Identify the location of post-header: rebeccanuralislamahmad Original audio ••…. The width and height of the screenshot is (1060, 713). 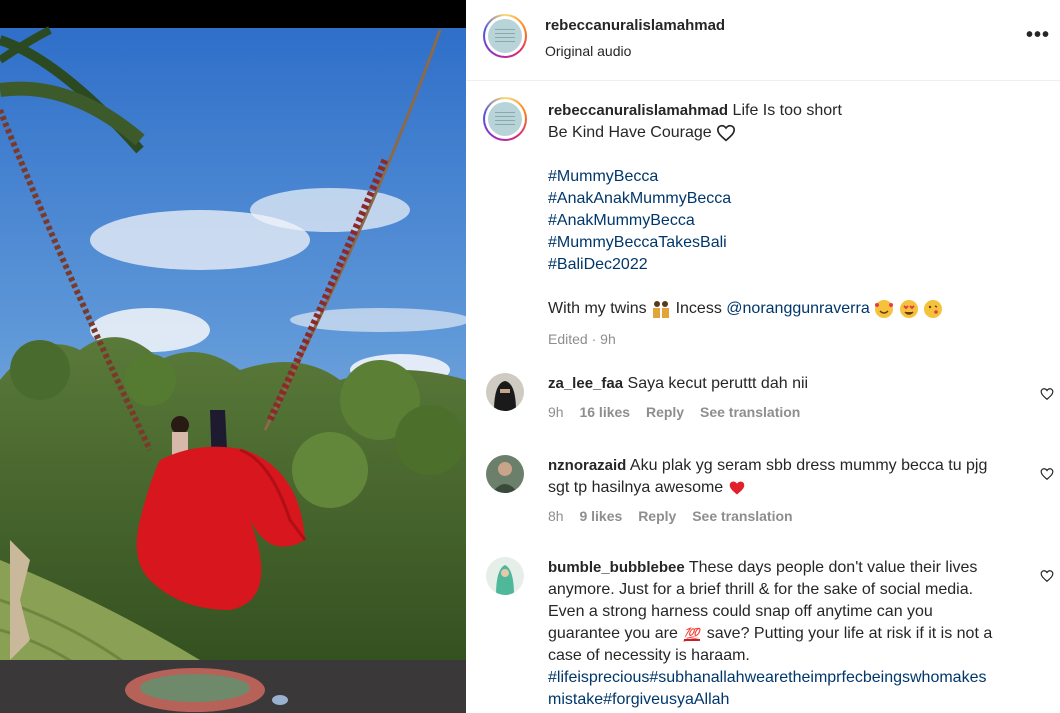
(763, 40).